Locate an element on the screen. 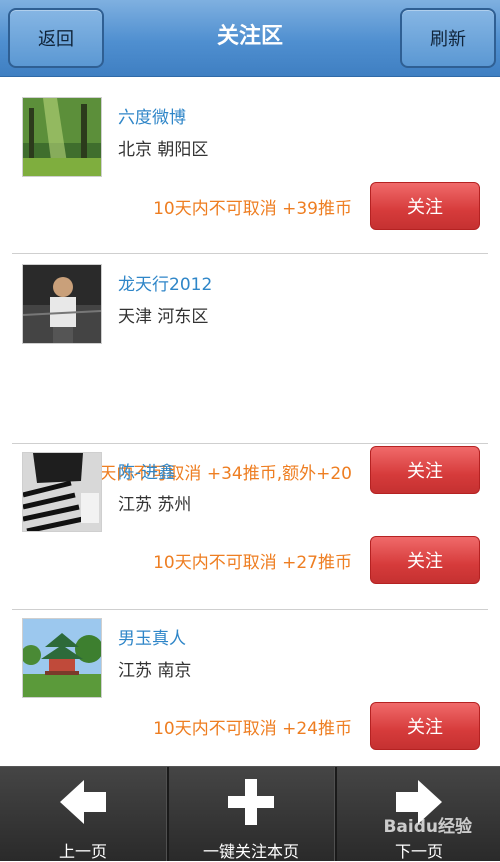 This screenshot has width=500, height=862. user-name: 男玉真人 is located at coordinates (152, 636).